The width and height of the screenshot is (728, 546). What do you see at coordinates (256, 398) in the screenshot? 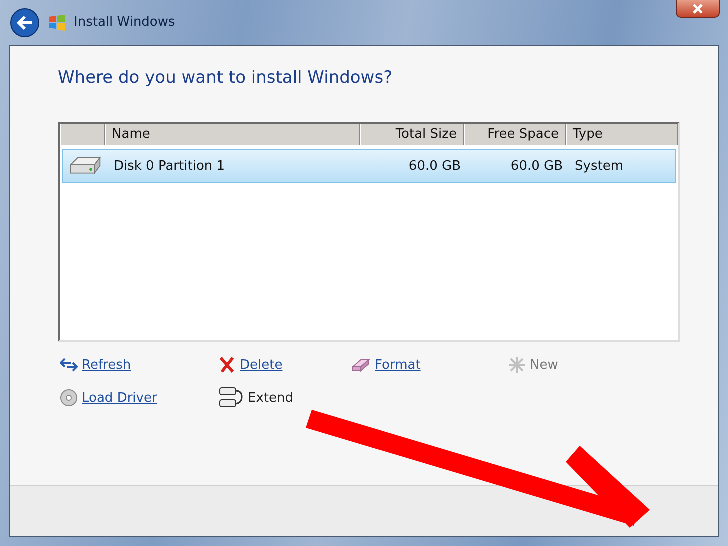
I see `action-button: Extend` at bounding box center [256, 398].